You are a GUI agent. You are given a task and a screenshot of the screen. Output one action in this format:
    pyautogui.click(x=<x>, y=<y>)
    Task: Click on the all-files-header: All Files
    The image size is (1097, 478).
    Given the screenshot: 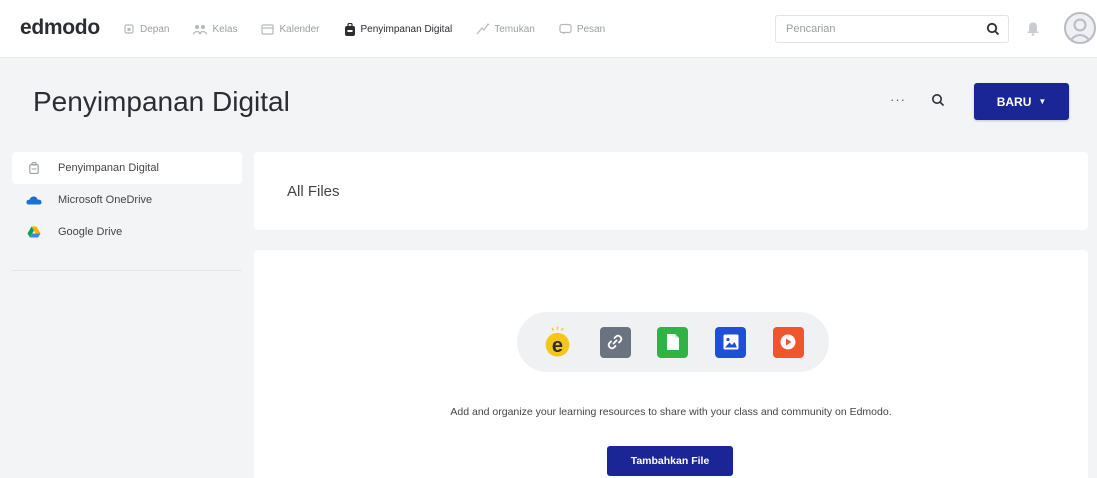 What is the action you would take?
    pyautogui.click(x=671, y=191)
    